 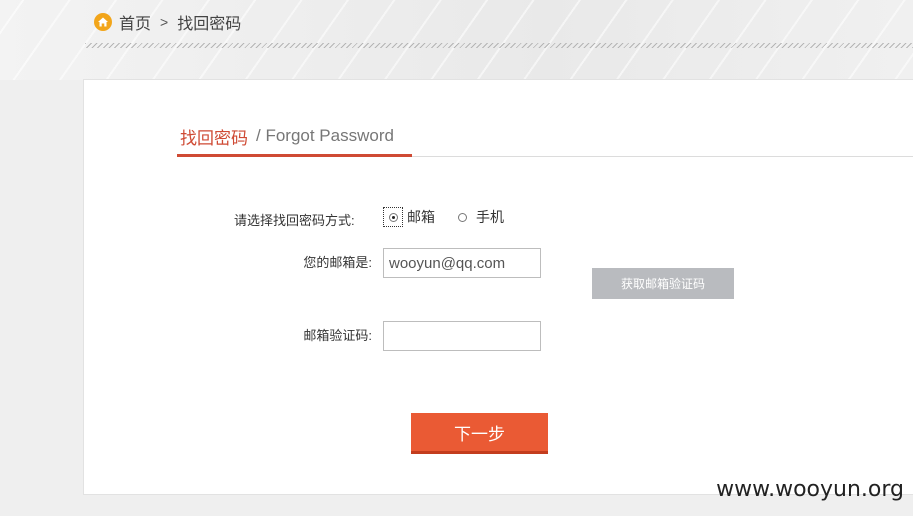 What do you see at coordinates (421, 217) in the screenshot?
I see `radio-email-label: 邮箱` at bounding box center [421, 217].